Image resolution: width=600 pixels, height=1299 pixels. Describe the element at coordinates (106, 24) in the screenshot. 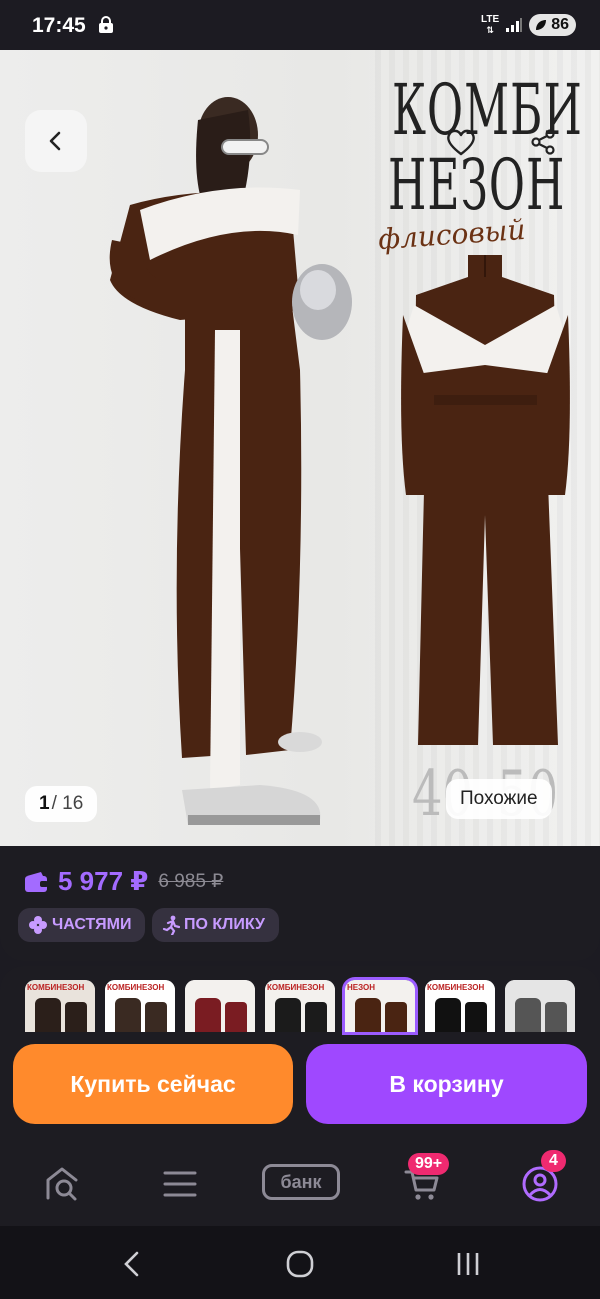

I see `lock-icon` at that location.